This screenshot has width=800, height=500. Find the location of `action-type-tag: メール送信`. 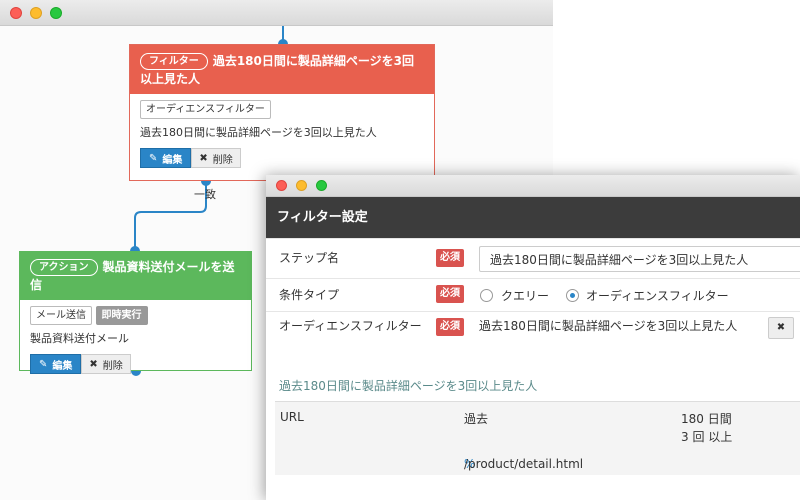

action-type-tag: メール送信 is located at coordinates (61, 315).